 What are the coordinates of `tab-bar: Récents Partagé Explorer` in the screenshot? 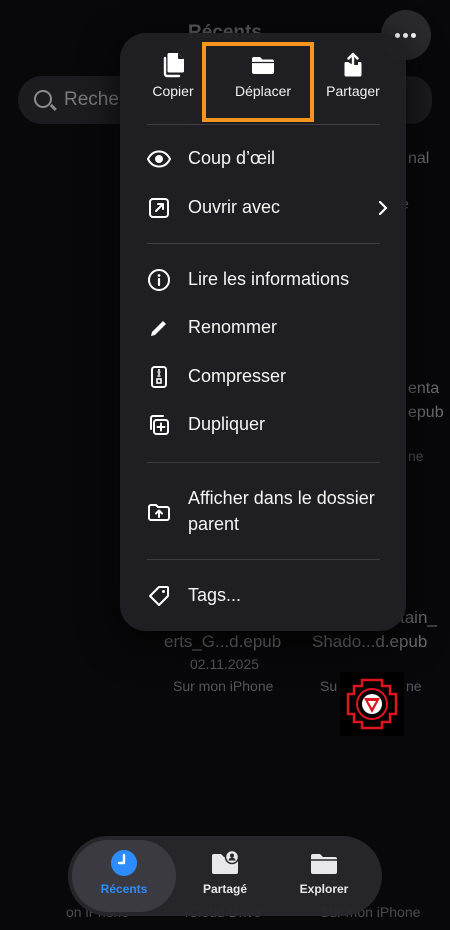 It's located at (225, 876).